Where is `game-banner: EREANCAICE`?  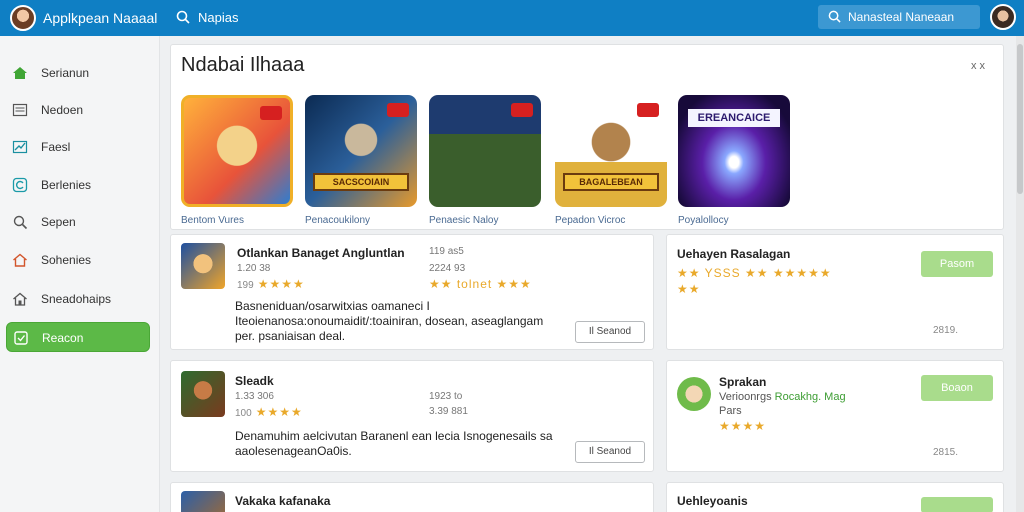 game-banner: EREANCAICE is located at coordinates (734, 118).